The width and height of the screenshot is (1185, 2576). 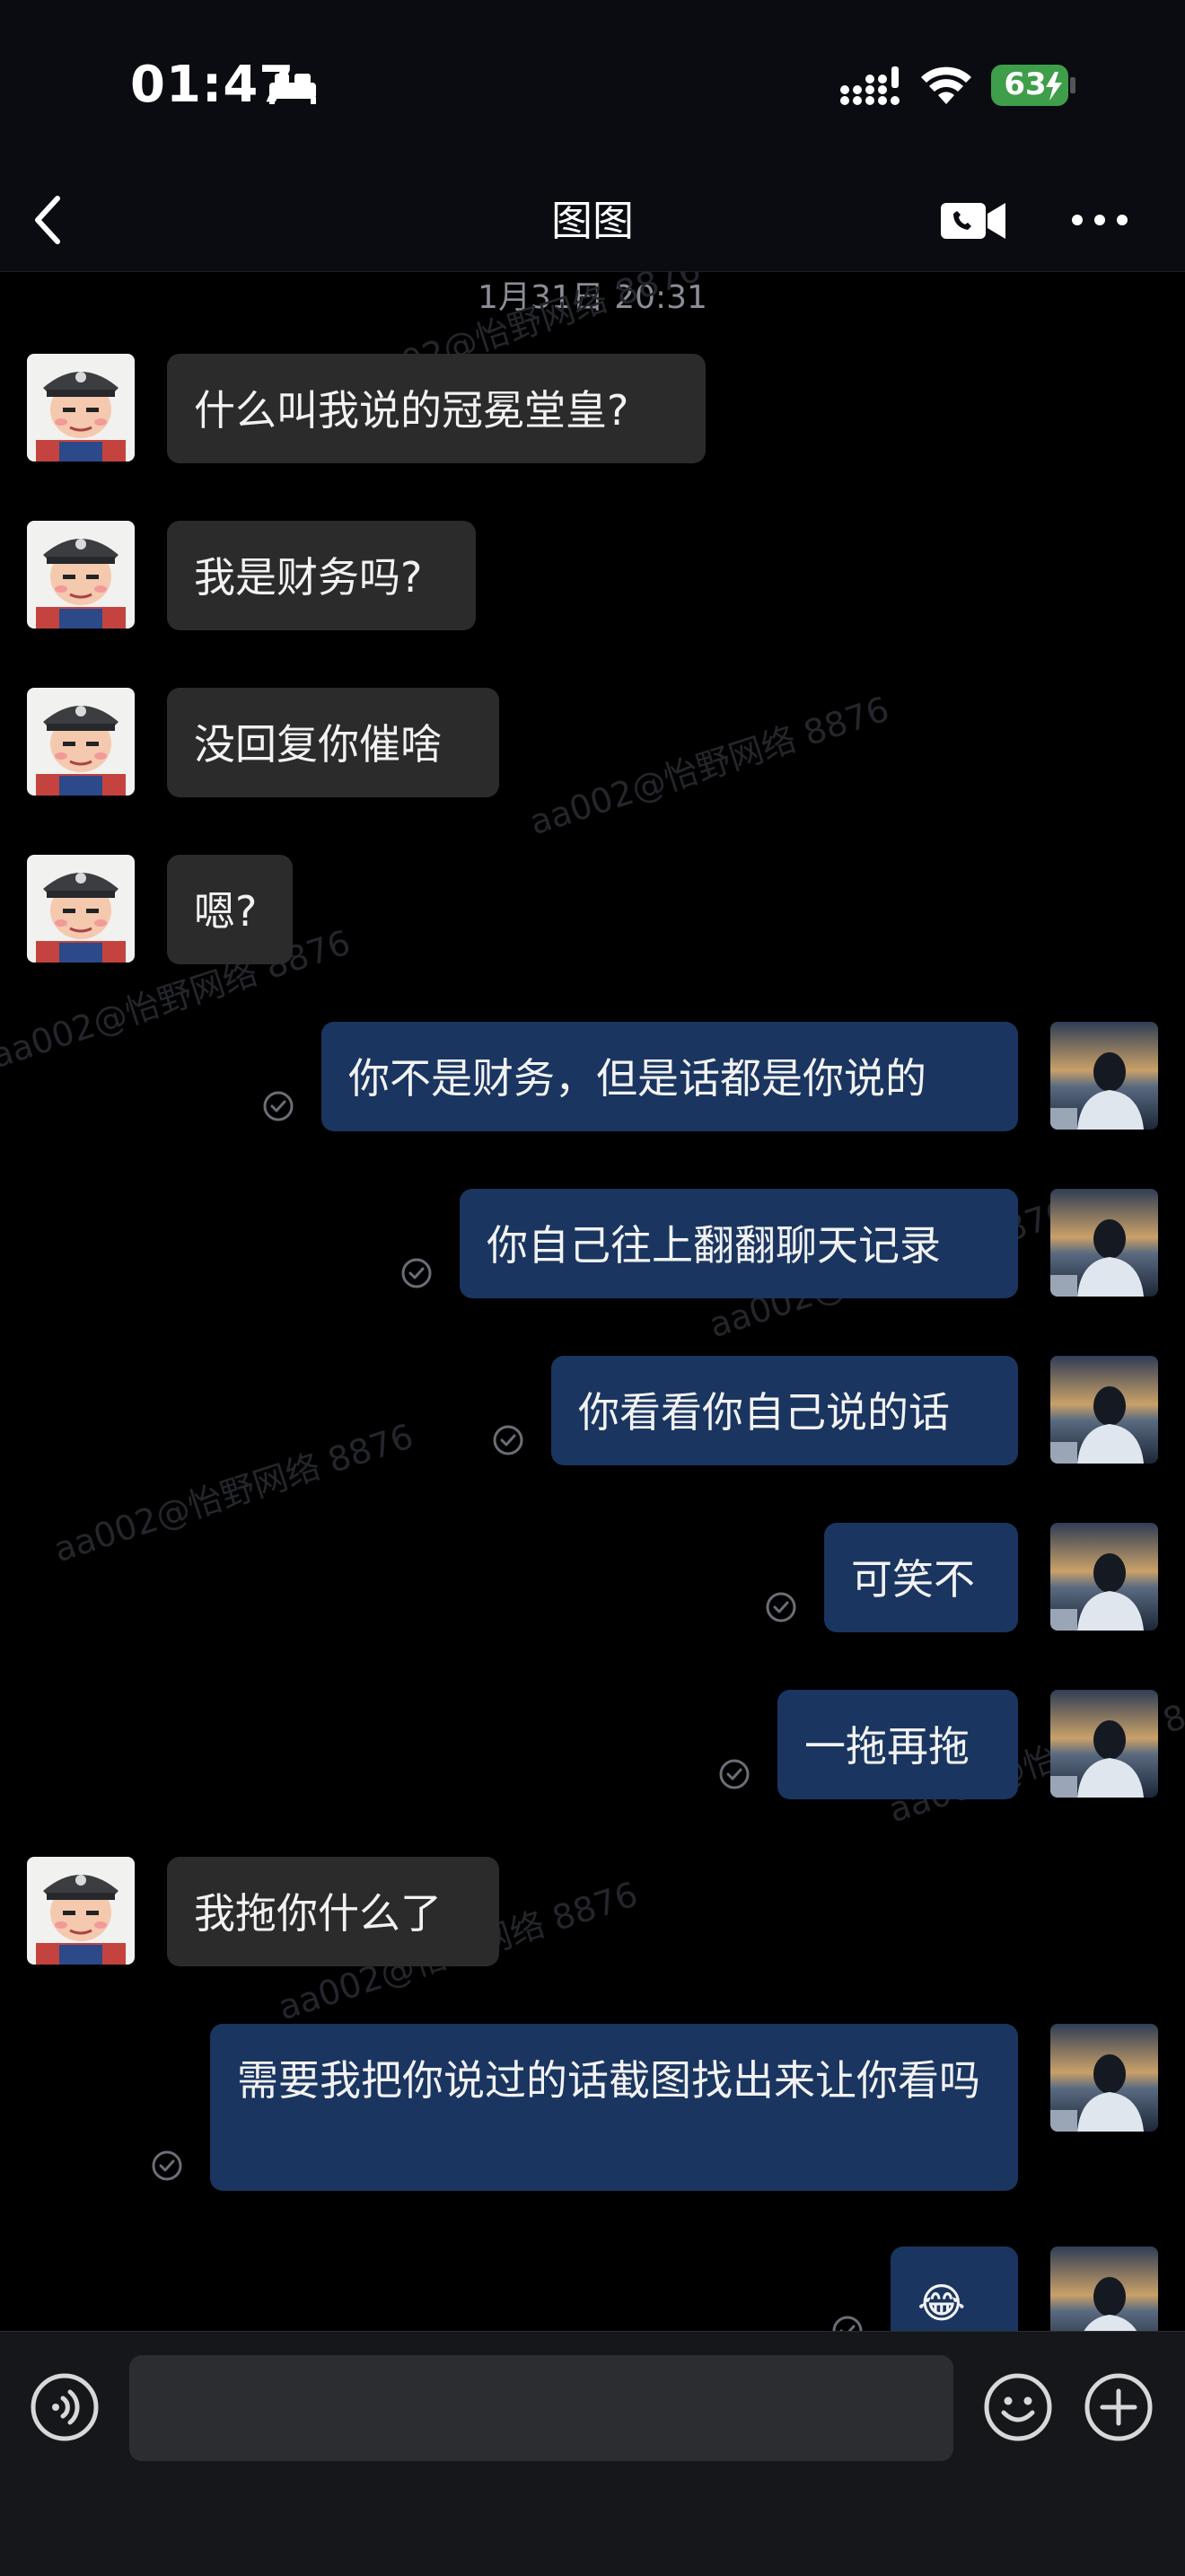 I want to click on message-bubble: 可笑不, so click(x=921, y=1577).